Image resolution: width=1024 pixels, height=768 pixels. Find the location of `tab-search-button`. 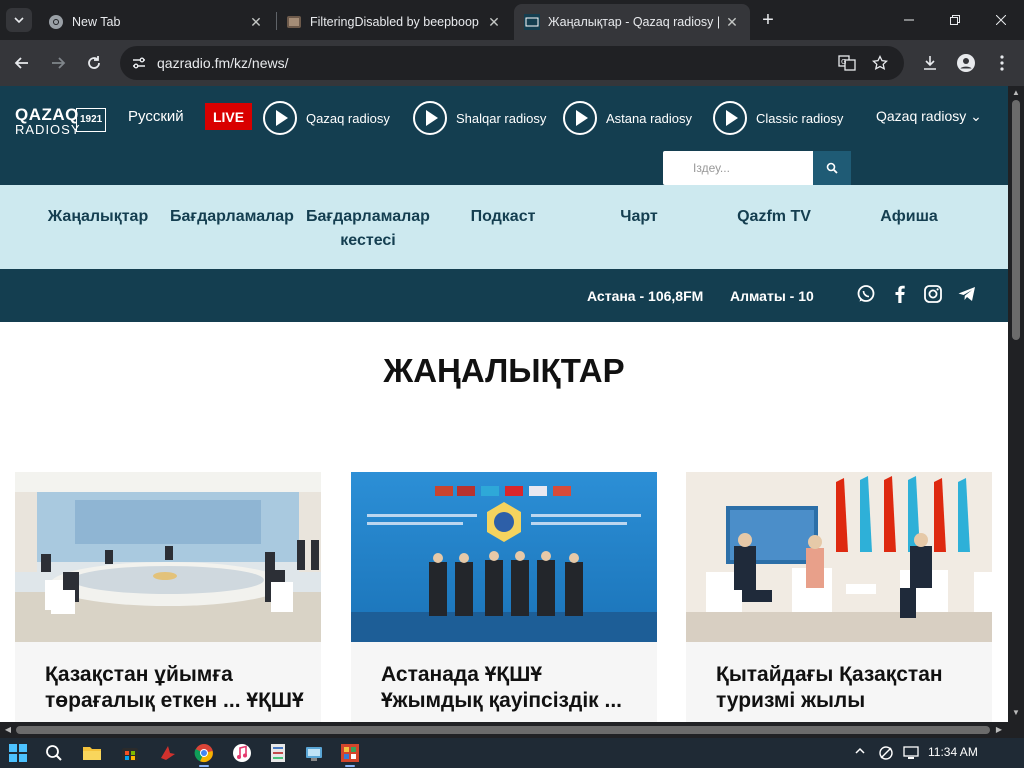

tab-search-button is located at coordinates (19, 20).